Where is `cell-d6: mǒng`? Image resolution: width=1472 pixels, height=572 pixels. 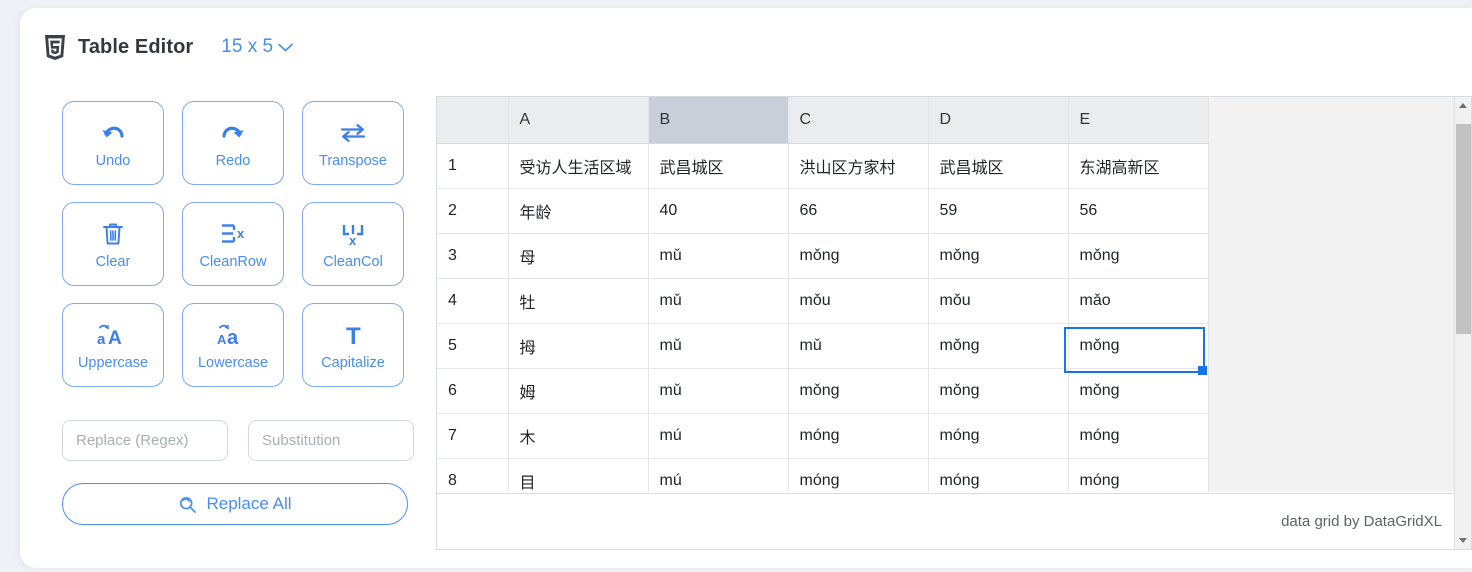 cell-d6: mǒng is located at coordinates (998, 391).